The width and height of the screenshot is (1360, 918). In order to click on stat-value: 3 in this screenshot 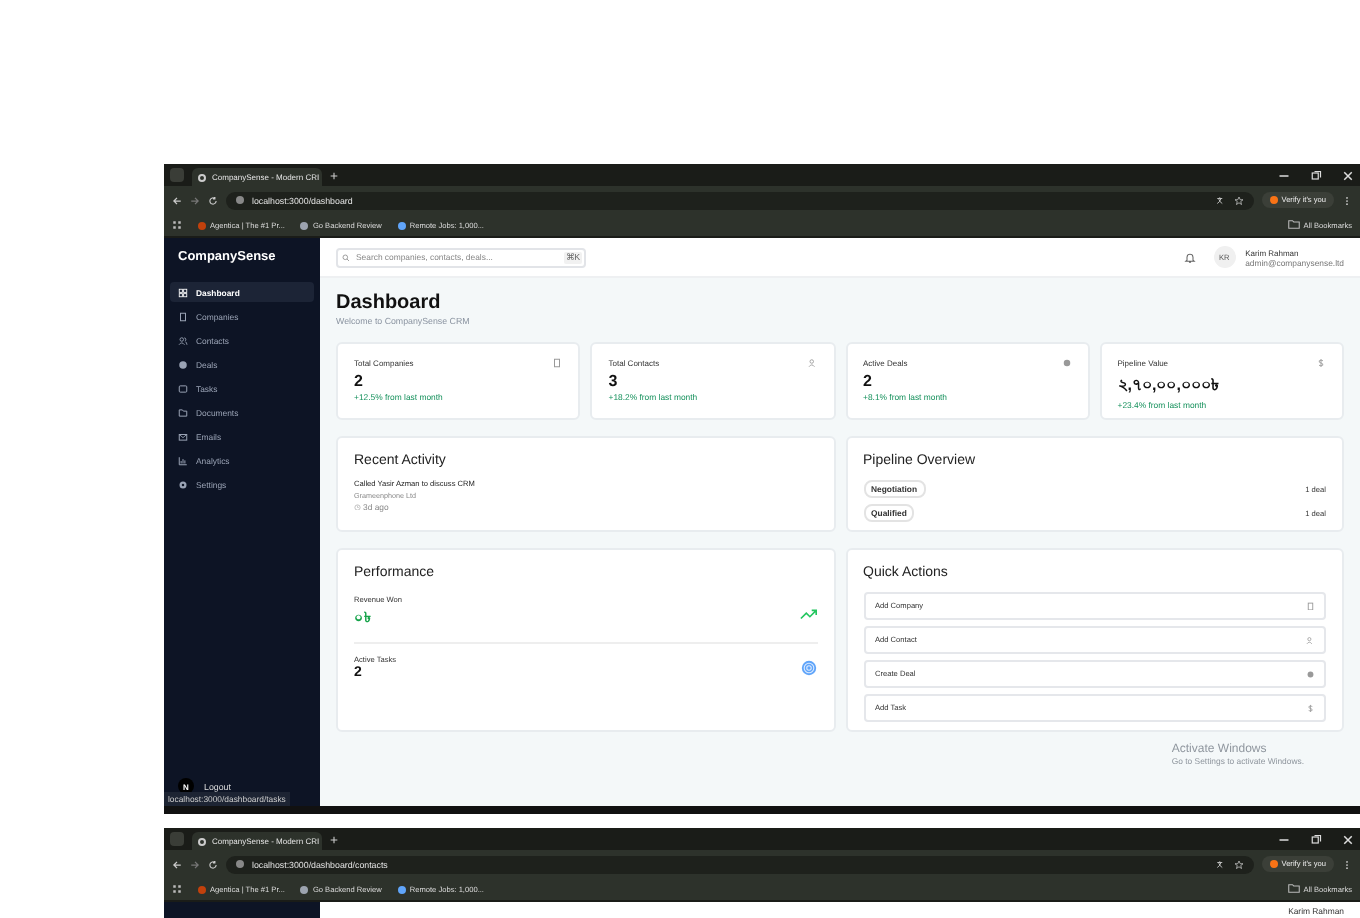, I will do `click(614, 381)`.